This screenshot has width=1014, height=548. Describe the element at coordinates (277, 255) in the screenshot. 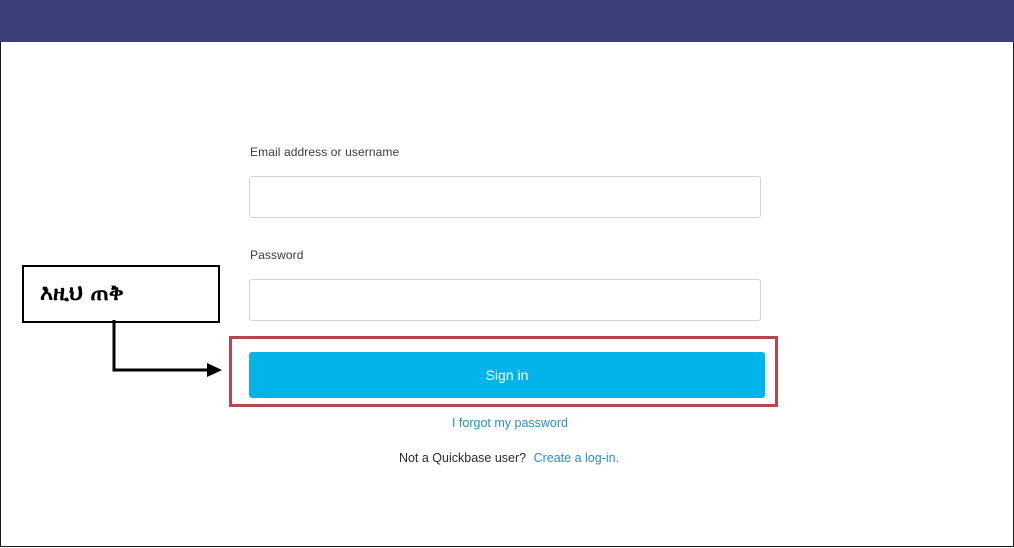

I see `password-label: Password` at that location.